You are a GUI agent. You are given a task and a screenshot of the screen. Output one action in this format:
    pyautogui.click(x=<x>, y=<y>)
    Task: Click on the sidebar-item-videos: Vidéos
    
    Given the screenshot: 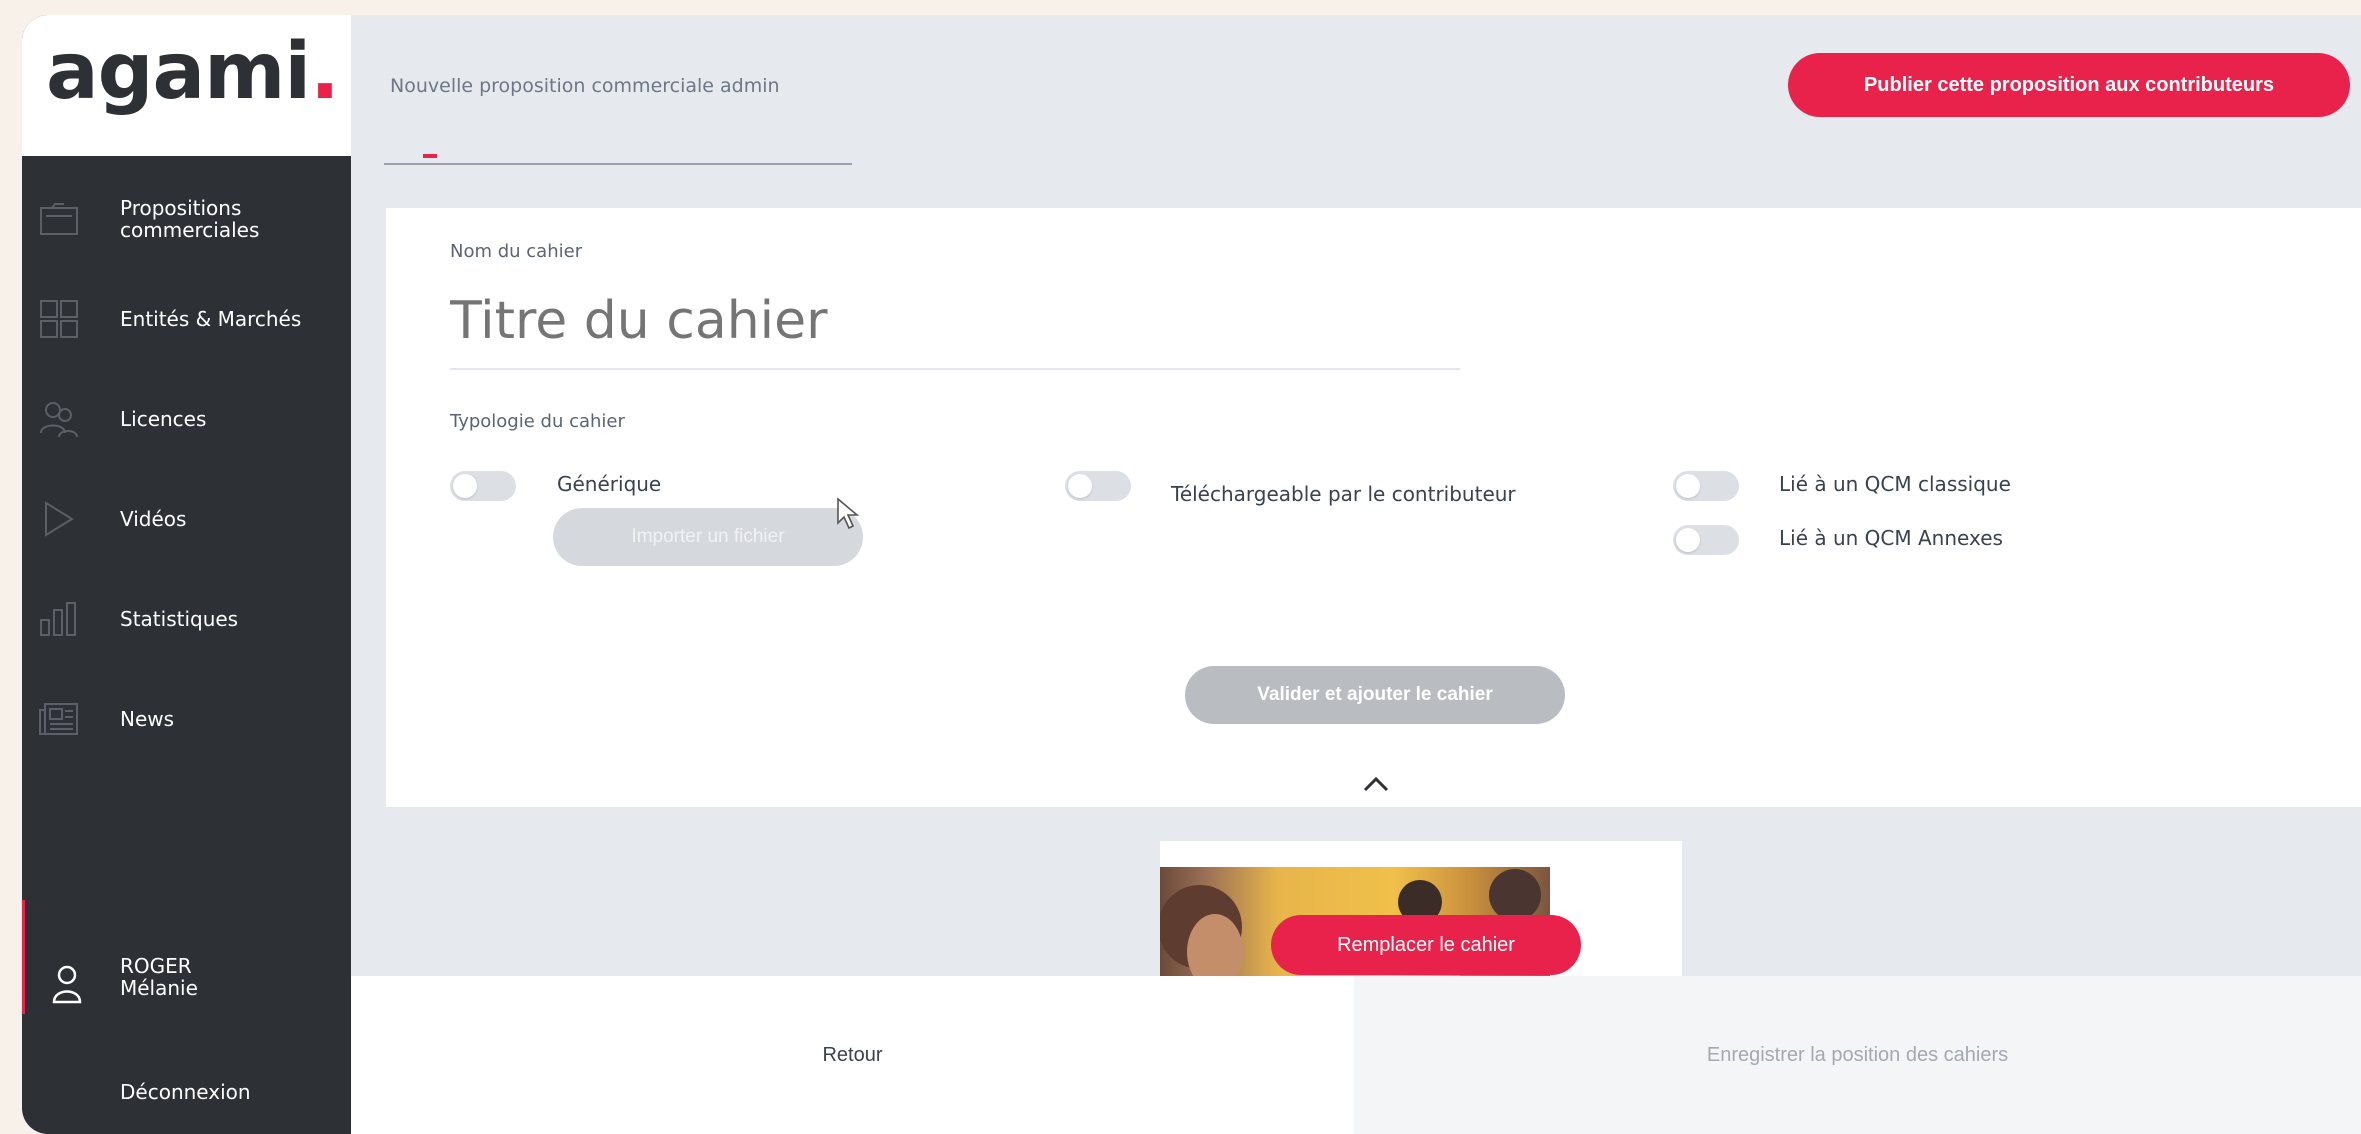 What is the action you would take?
    pyautogui.click(x=186, y=519)
    